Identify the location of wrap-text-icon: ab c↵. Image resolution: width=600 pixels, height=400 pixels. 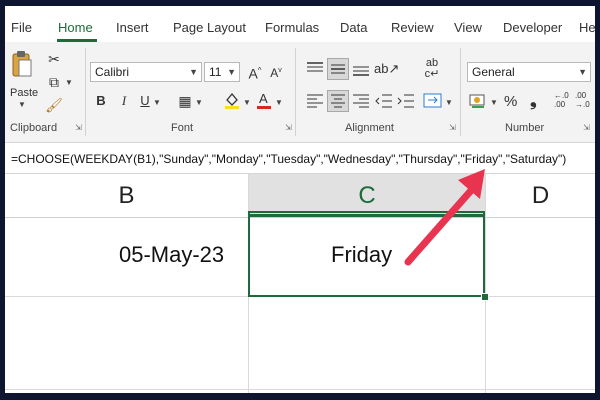
(432, 69).